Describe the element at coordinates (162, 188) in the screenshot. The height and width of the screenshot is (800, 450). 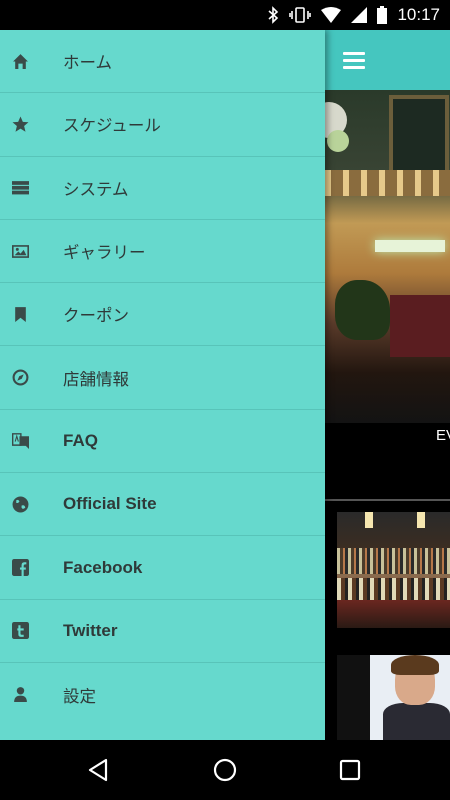
I see `drawer-item-system: システム` at that location.